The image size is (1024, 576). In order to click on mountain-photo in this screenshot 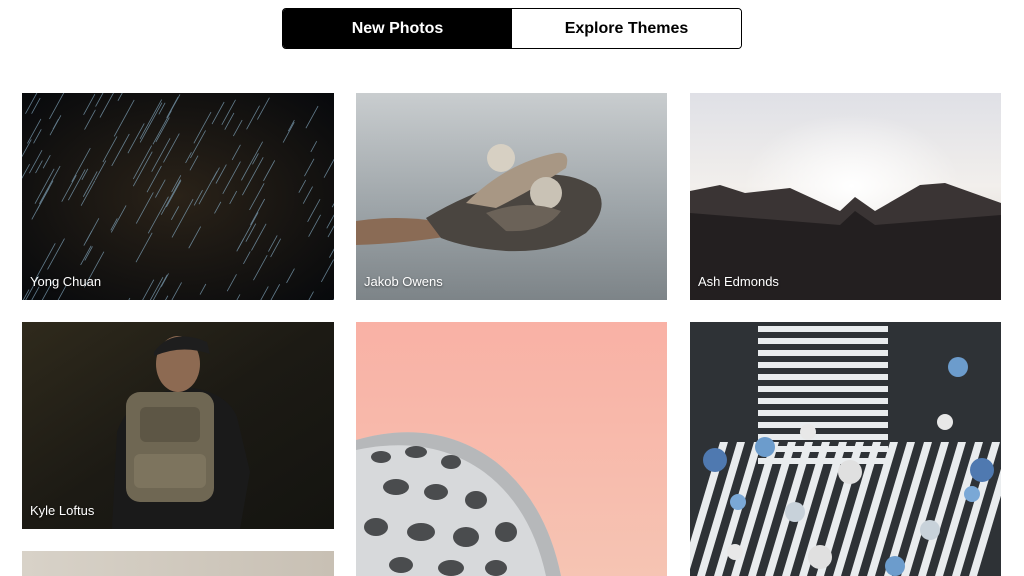, I will do `click(845, 196)`.